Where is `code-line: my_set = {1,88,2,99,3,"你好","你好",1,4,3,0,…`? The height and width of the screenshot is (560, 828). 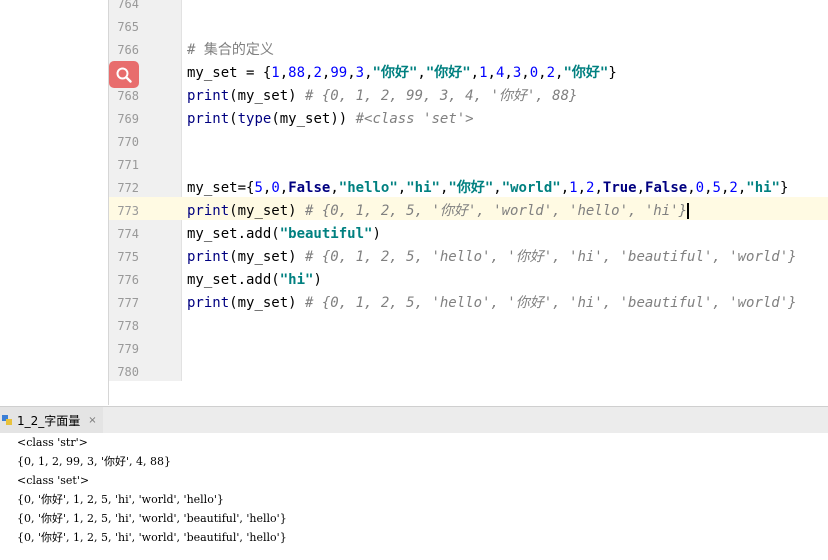 code-line: my_set = {1,88,2,99,3,"你好","你好",1,4,3,0,… is located at coordinates (402, 73).